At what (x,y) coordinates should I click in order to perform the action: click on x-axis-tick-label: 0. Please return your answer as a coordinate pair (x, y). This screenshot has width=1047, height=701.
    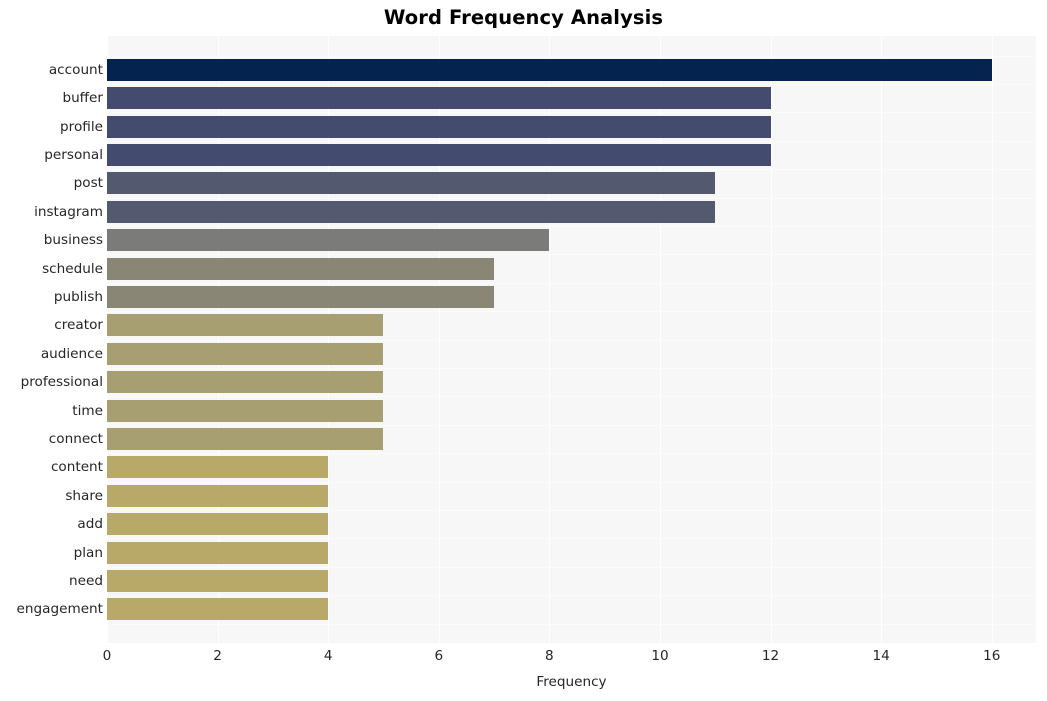
    Looking at the image, I should click on (107, 656).